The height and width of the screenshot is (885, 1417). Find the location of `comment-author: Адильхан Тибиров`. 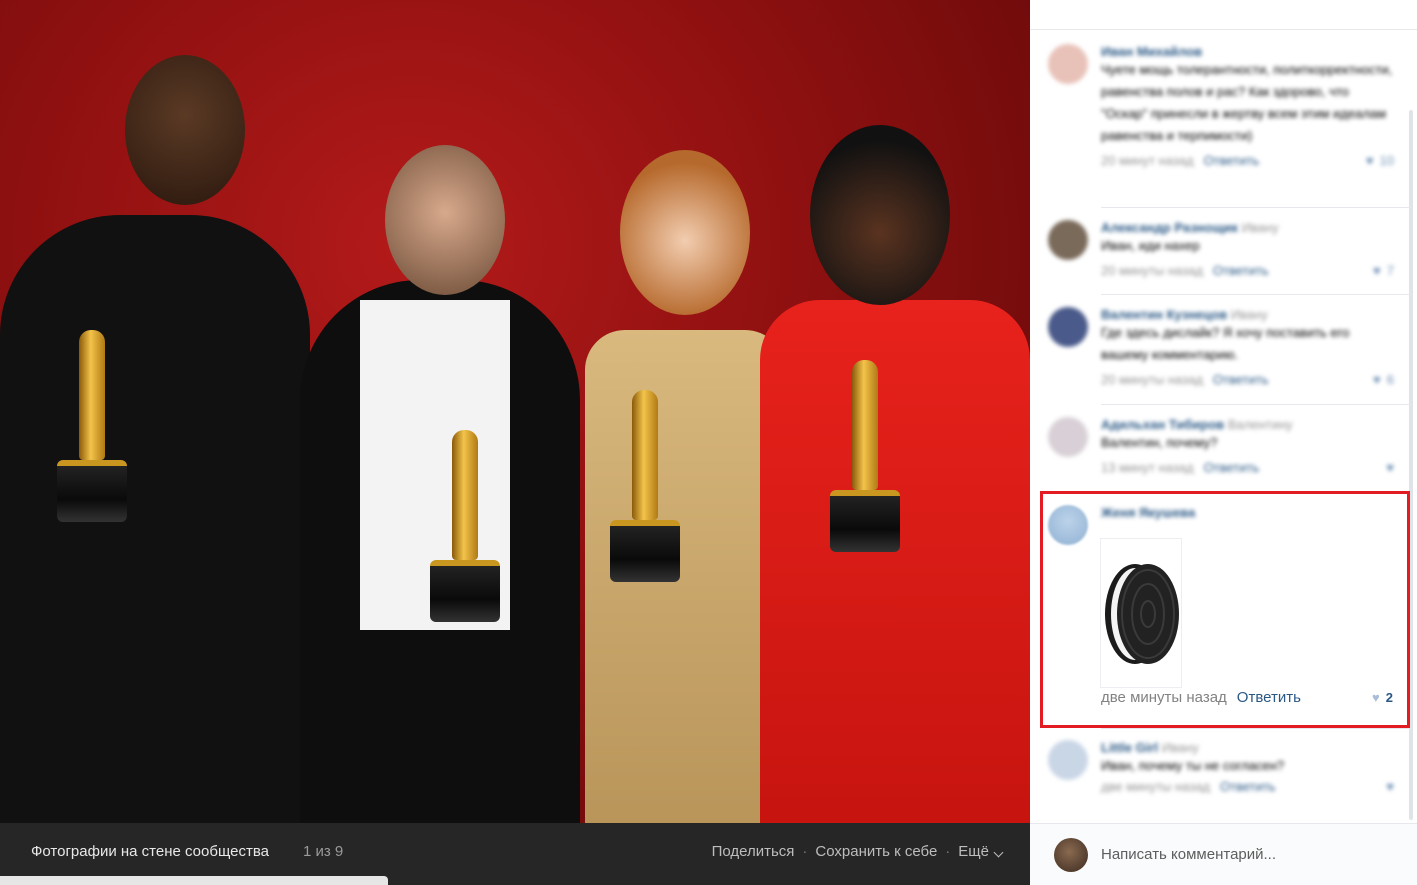

comment-author: Адильхан Тибиров is located at coordinates (1162, 424).